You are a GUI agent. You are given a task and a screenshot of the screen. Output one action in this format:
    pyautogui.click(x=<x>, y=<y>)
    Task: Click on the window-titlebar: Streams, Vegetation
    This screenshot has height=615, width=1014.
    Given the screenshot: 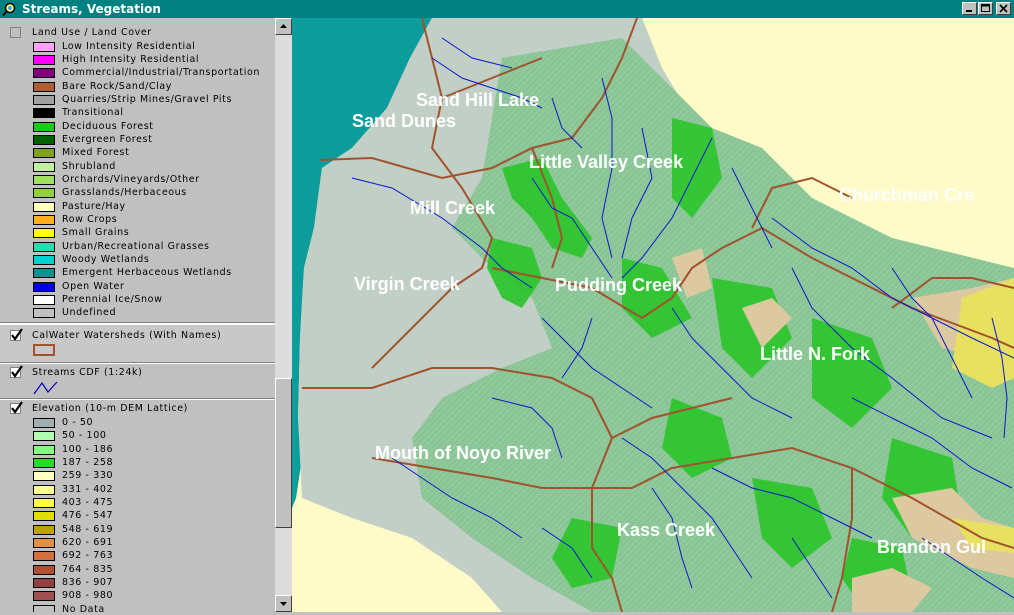 What is the action you would take?
    pyautogui.click(x=507, y=9)
    